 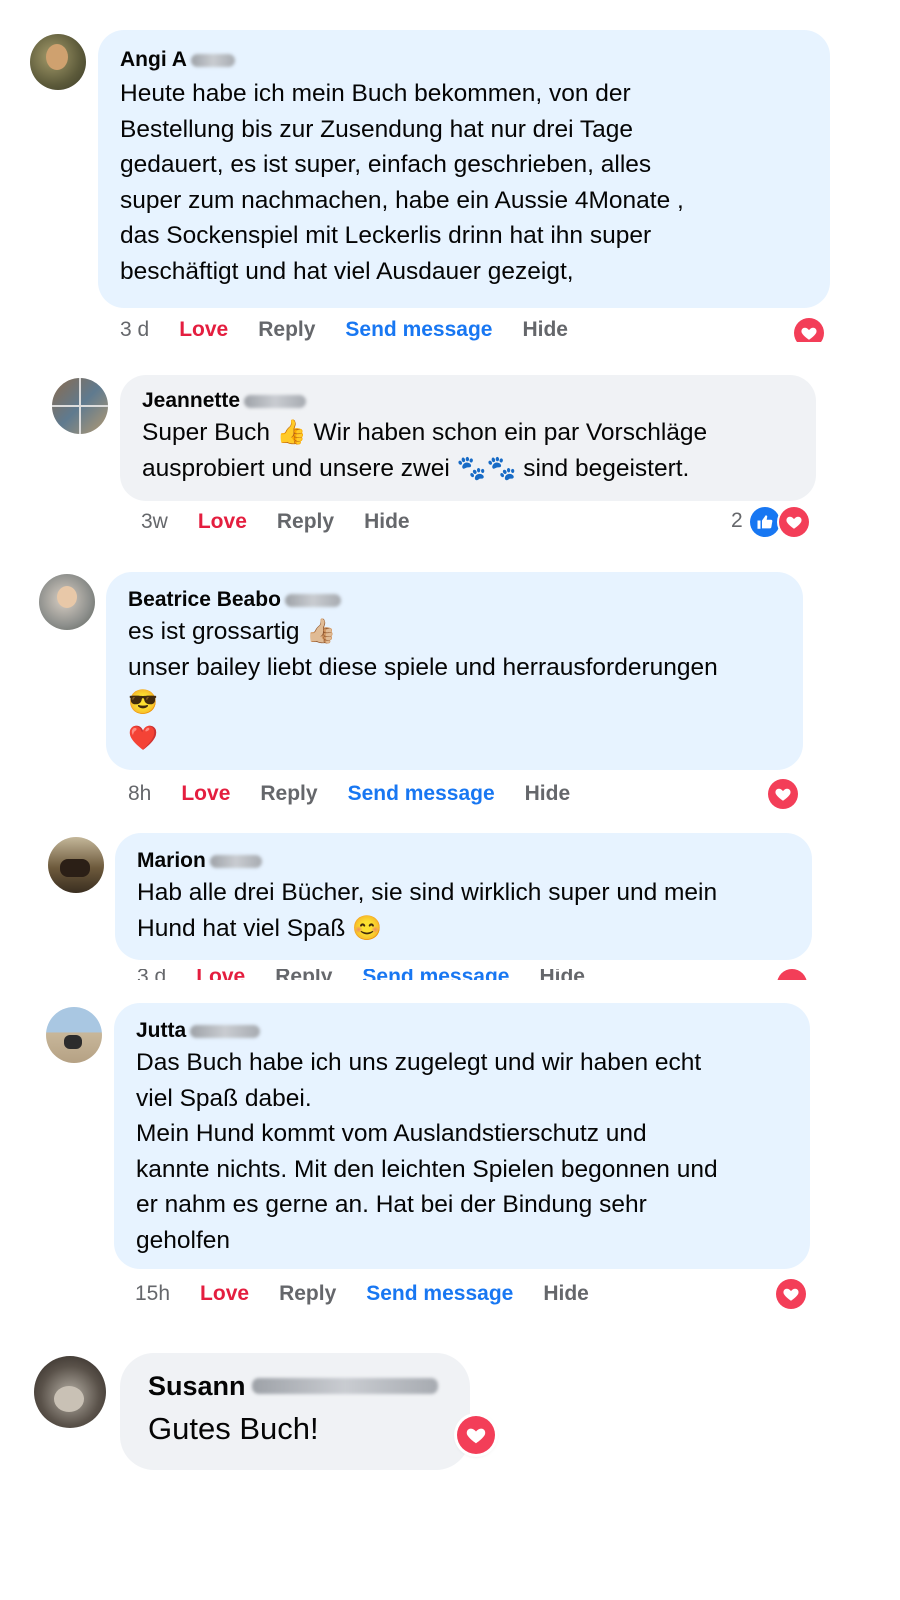 I want to click on comment-actions: 3w Love Reply Hide, so click(x=290, y=522).